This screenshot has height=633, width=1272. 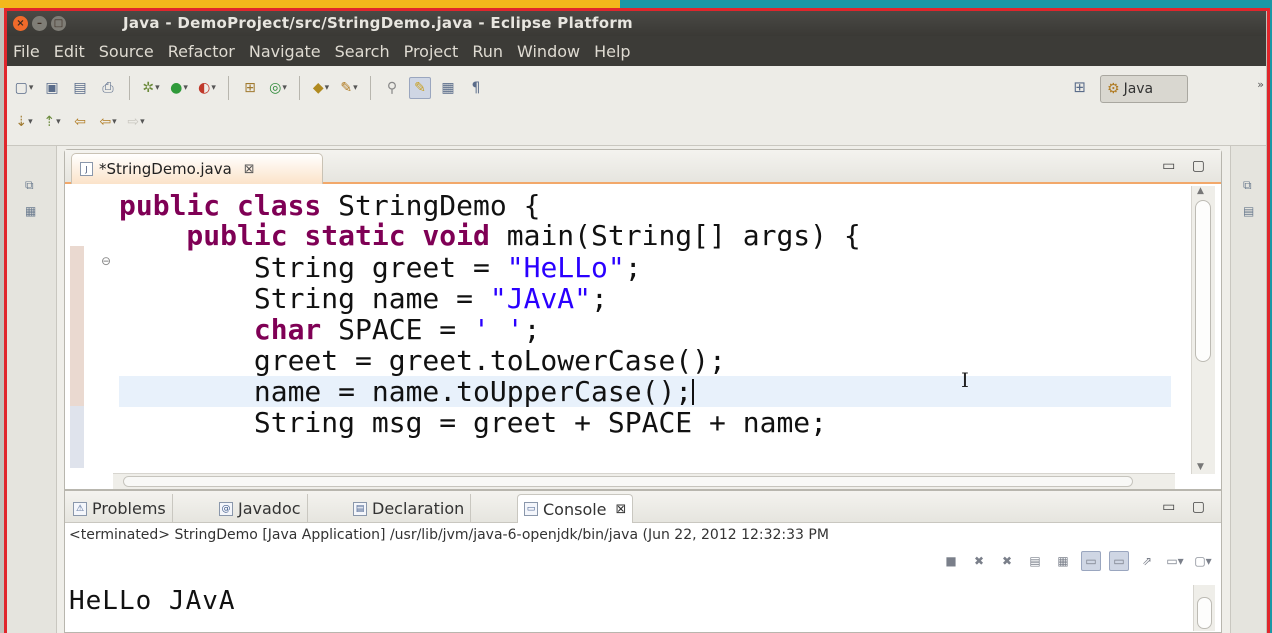 I want to click on menu-help: Help, so click(x=612, y=51).